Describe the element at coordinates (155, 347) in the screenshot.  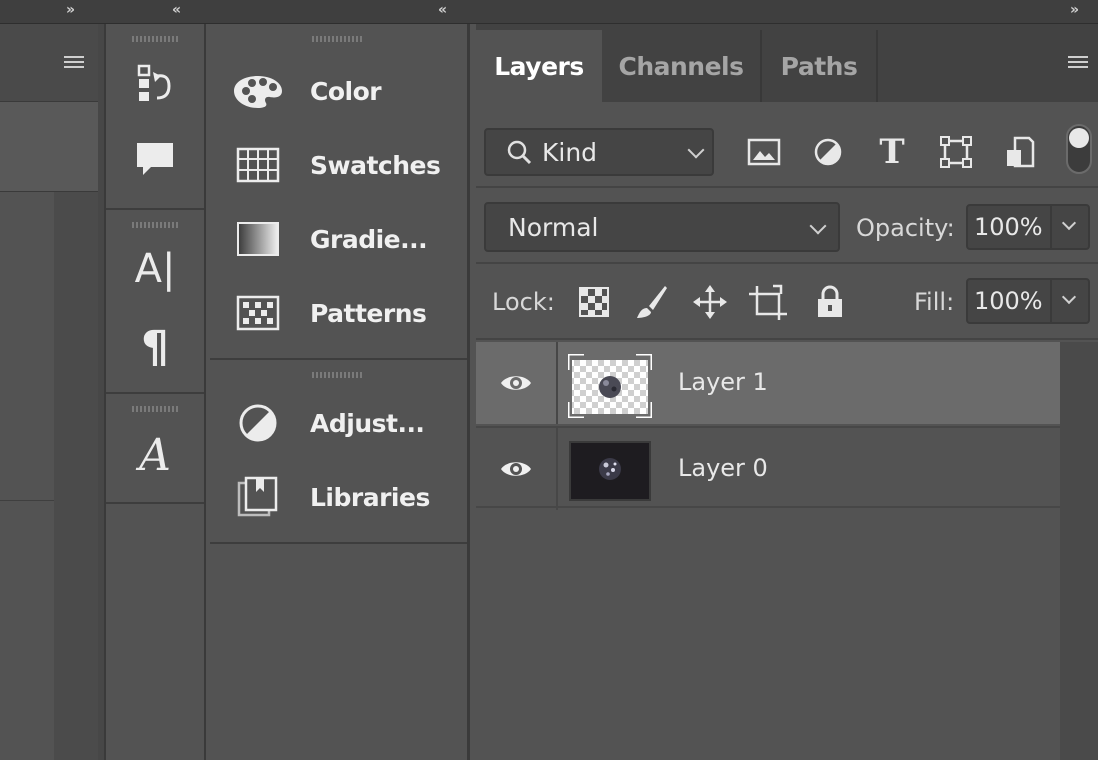
I see `paragraph-icon: ¶` at that location.